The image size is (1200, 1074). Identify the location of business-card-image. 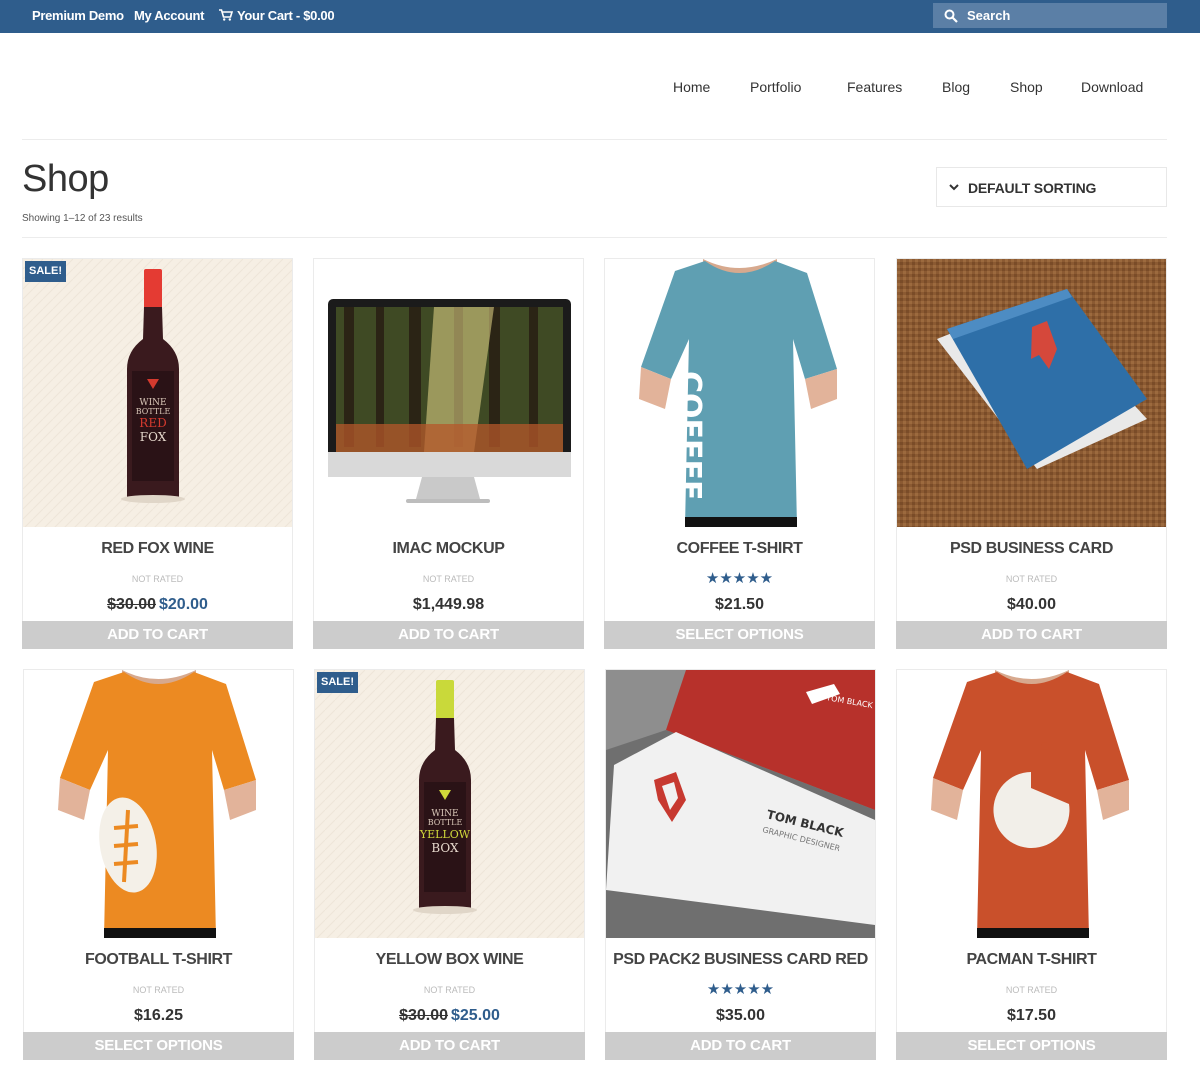
(1031, 393).